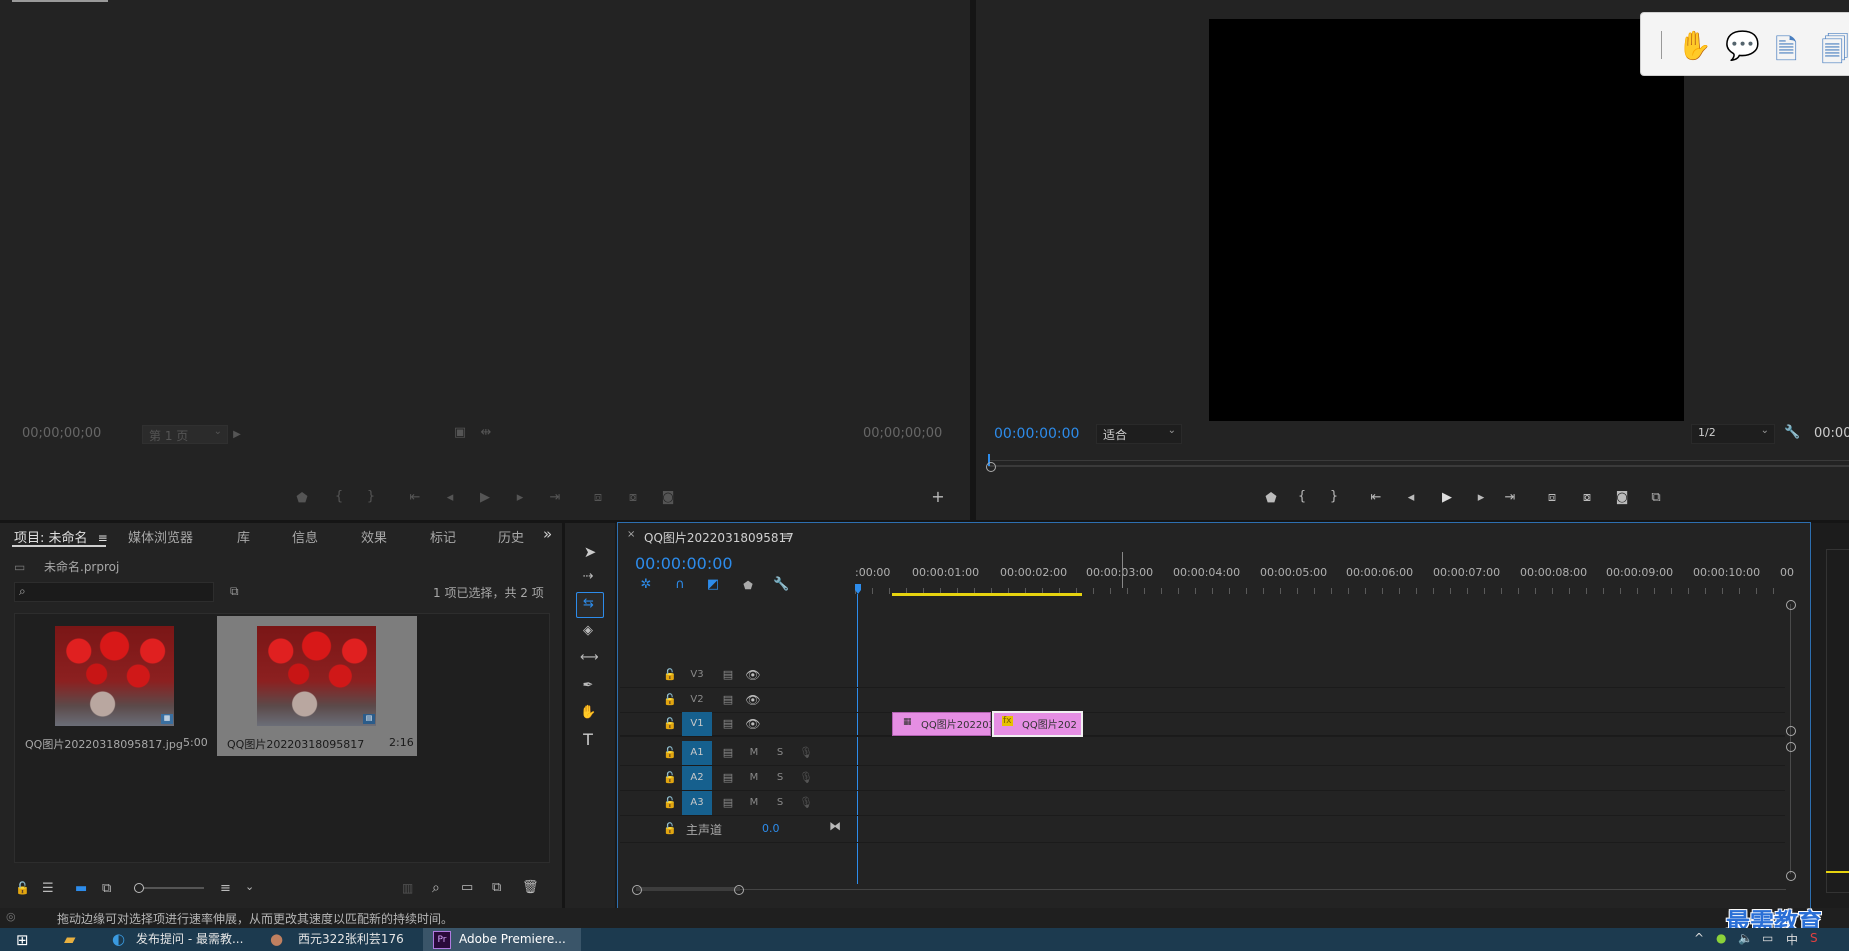 This screenshot has width=1849, height=951. I want to click on step-forward-icon: ▸, so click(520, 498).